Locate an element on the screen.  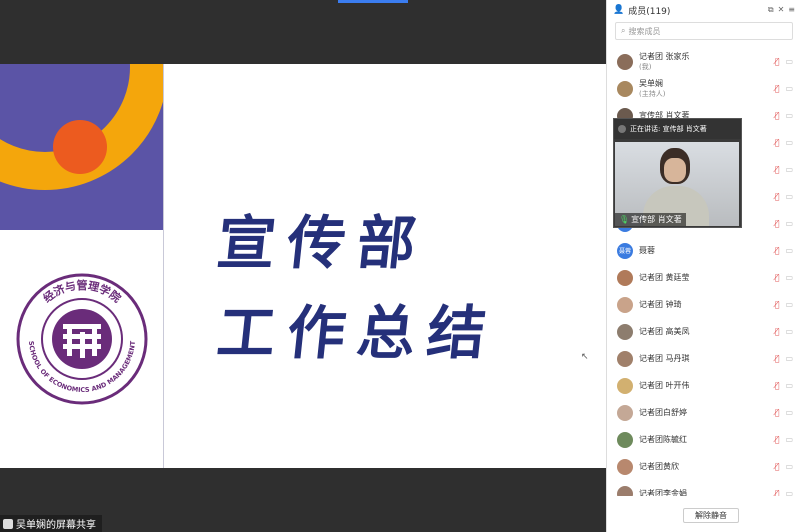
member-name: 记者团黄欣 is located at coordinates (659, 467).